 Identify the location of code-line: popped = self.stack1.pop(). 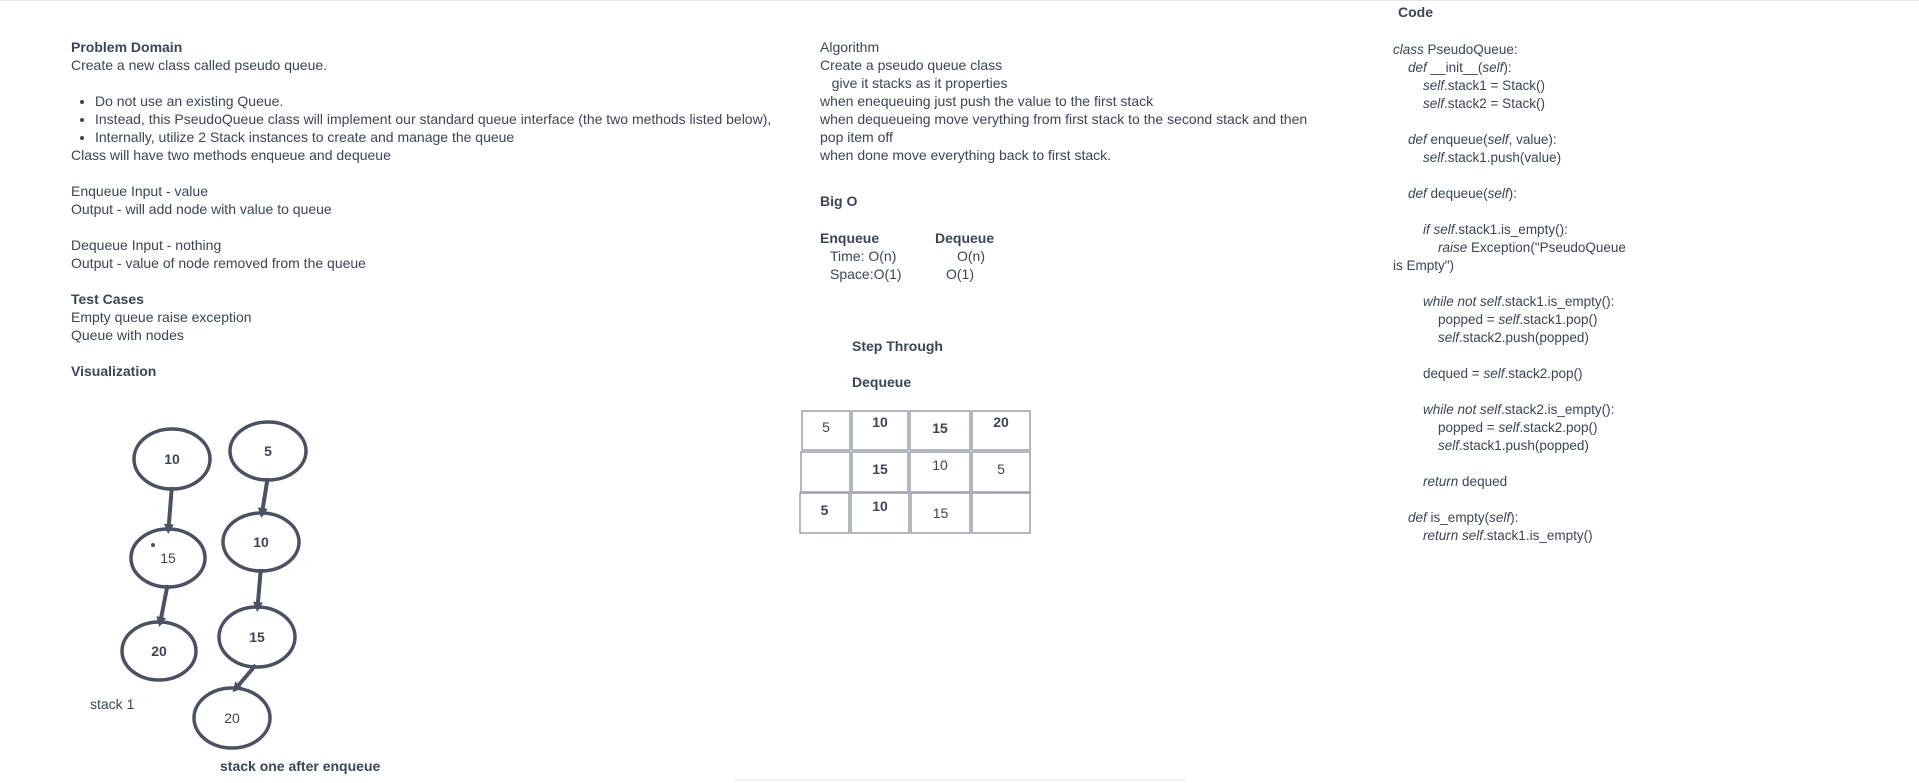
(1495, 319).